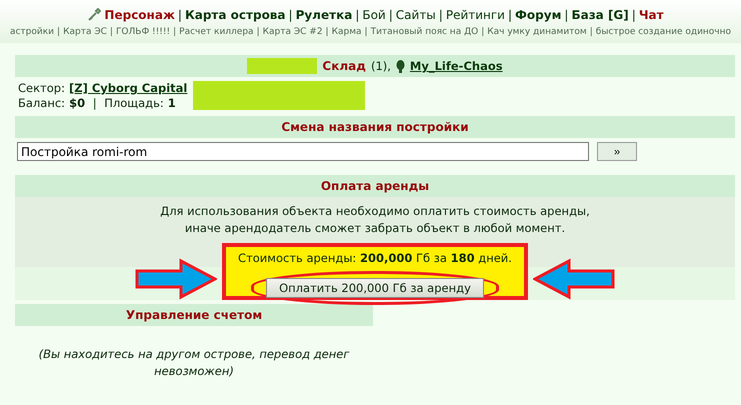 This screenshot has height=405, width=741. I want to click on right-arrow-icon, so click(176, 279).